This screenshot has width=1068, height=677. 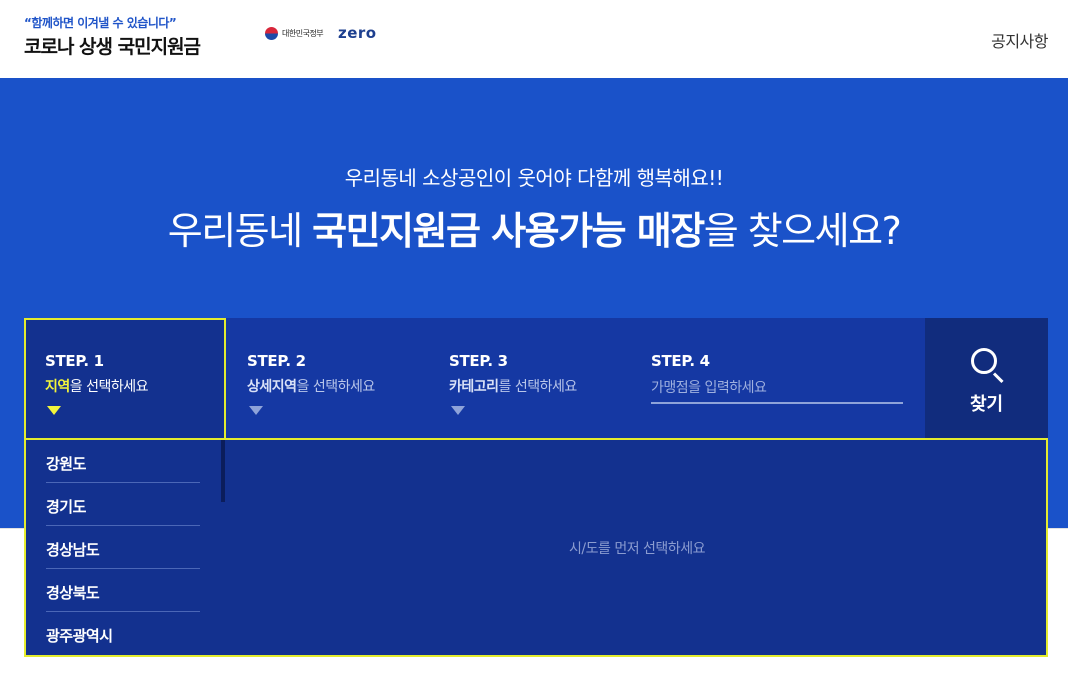 What do you see at coordinates (123, 633) in the screenshot?
I see `region-item: 광주광역시` at bounding box center [123, 633].